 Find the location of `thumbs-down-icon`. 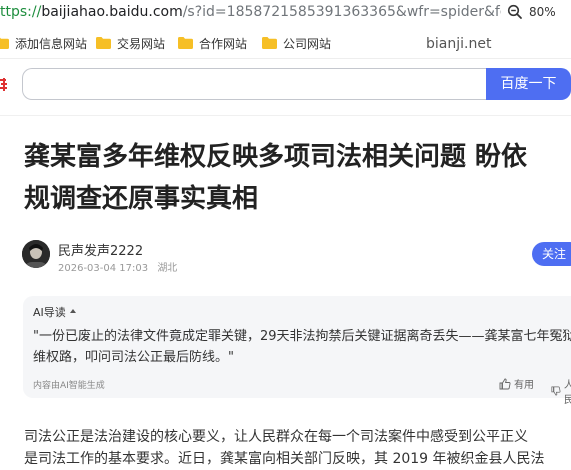

thumbs-down-icon is located at coordinates (556, 391).